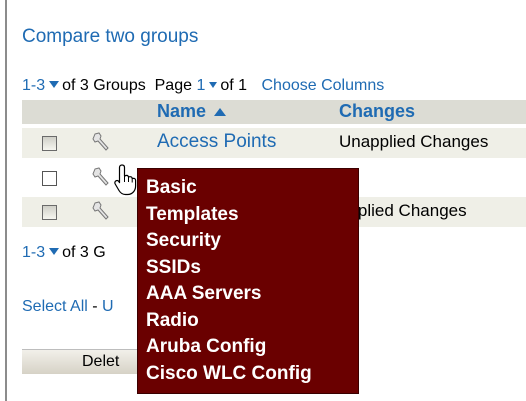 This screenshot has height=401, width=526. I want to click on changes-status: Unapplied Changes, so click(414, 141).